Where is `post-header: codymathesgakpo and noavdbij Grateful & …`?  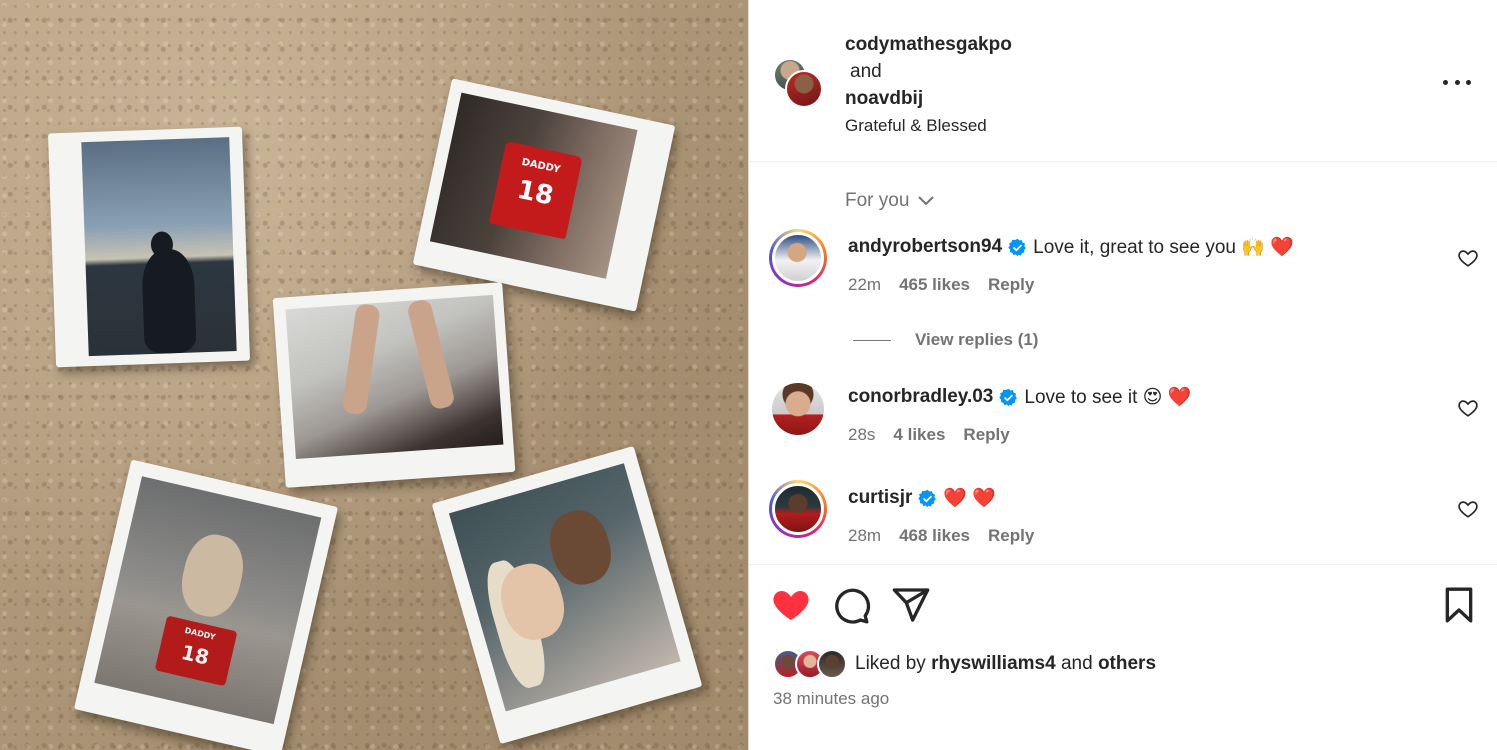
post-header: codymathesgakpo and noavdbij Grateful & … is located at coordinates (1123, 81).